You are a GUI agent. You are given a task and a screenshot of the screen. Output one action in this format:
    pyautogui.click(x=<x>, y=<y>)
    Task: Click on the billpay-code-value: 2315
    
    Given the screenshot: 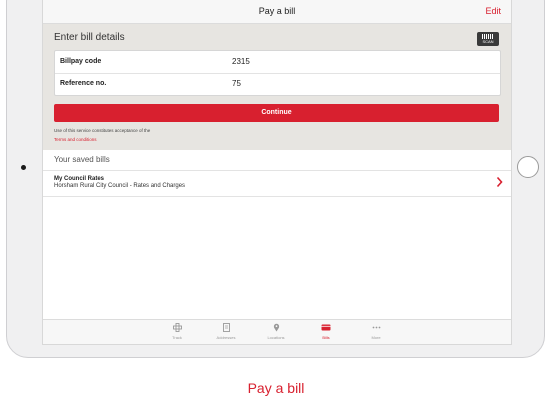 What is the action you would take?
    pyautogui.click(x=241, y=61)
    